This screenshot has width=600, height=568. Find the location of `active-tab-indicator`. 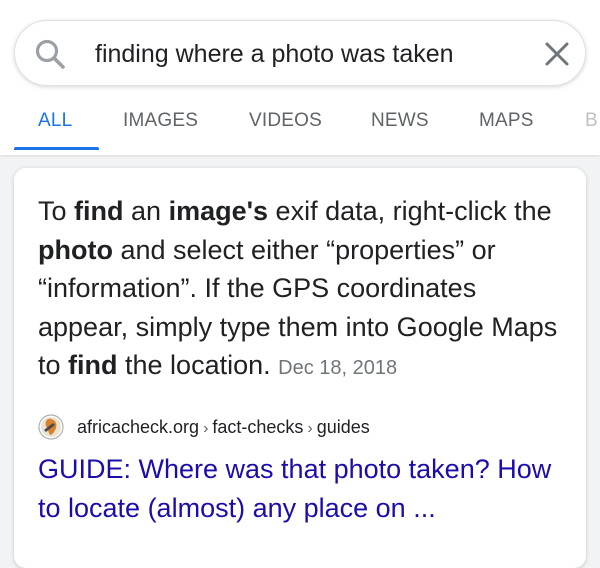

active-tab-indicator is located at coordinates (56, 148).